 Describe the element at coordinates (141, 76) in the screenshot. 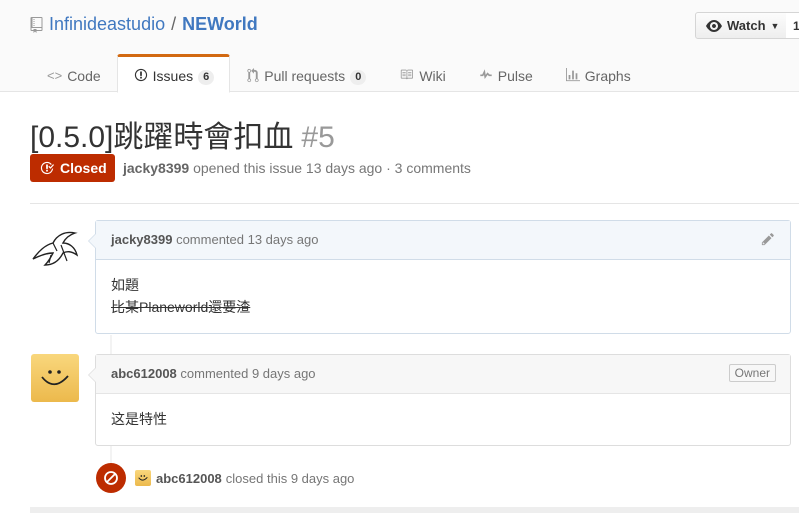

I see `issue-opened-icon` at that location.